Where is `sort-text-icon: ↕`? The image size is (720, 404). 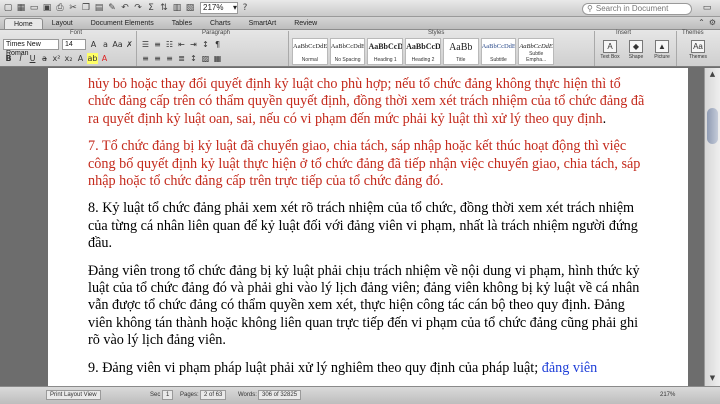
sort-text-icon: ↕ is located at coordinates (205, 44).